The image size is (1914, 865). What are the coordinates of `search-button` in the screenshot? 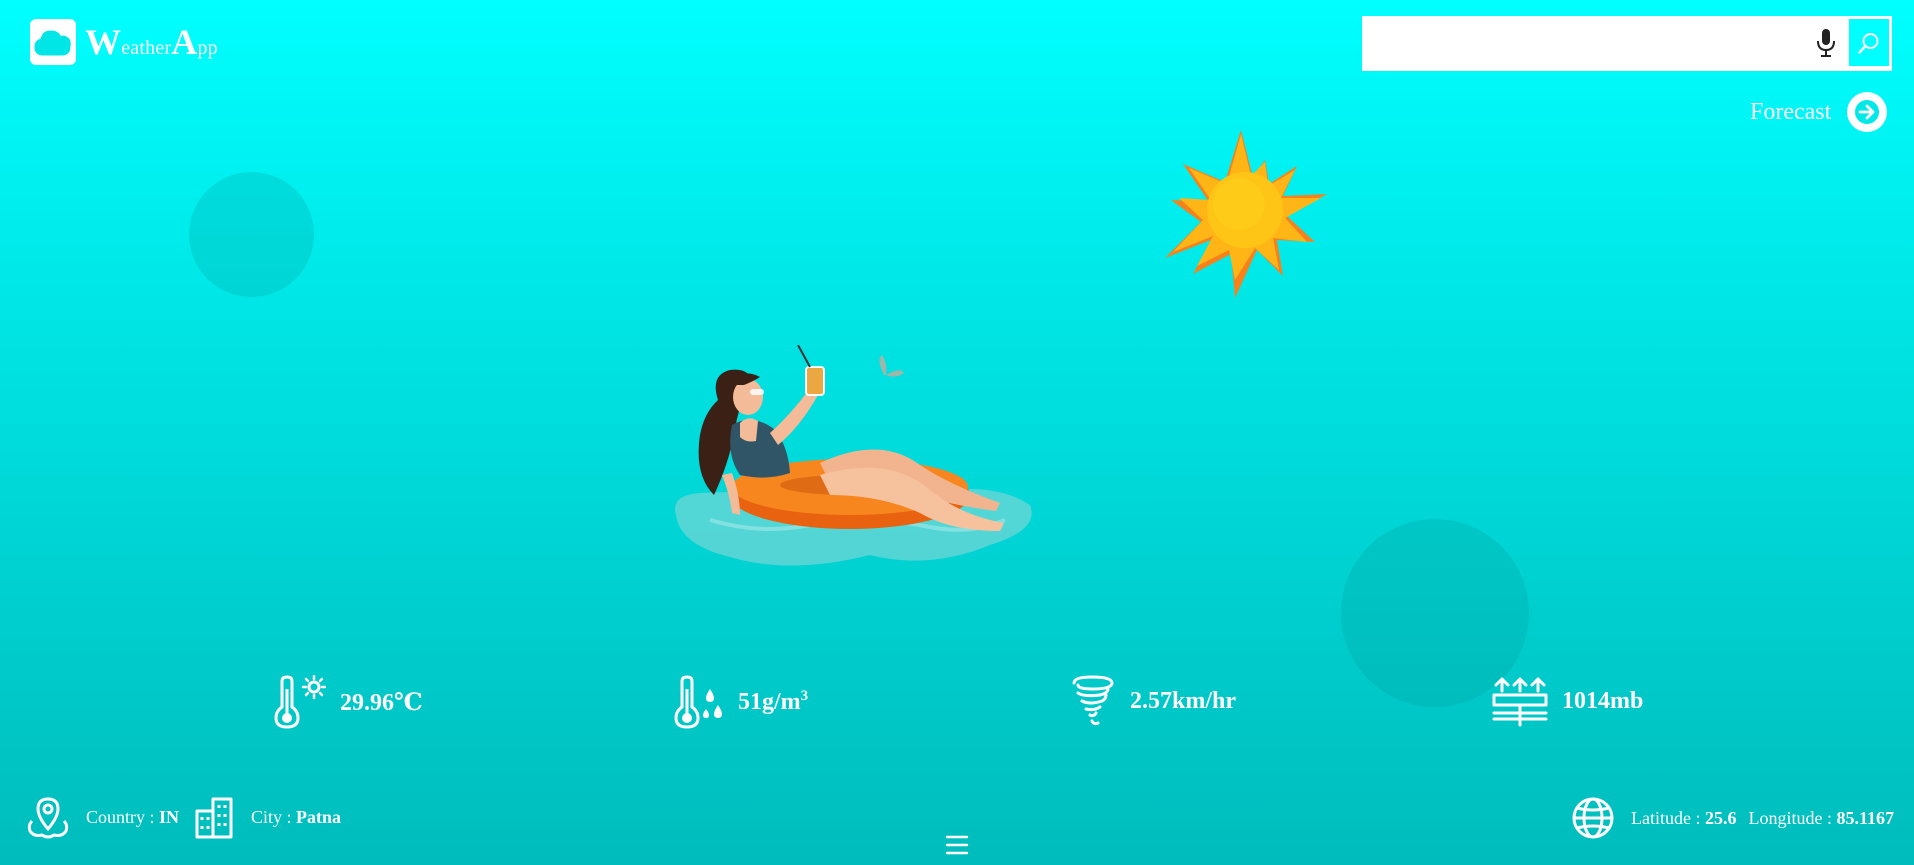 It's located at (1869, 42).